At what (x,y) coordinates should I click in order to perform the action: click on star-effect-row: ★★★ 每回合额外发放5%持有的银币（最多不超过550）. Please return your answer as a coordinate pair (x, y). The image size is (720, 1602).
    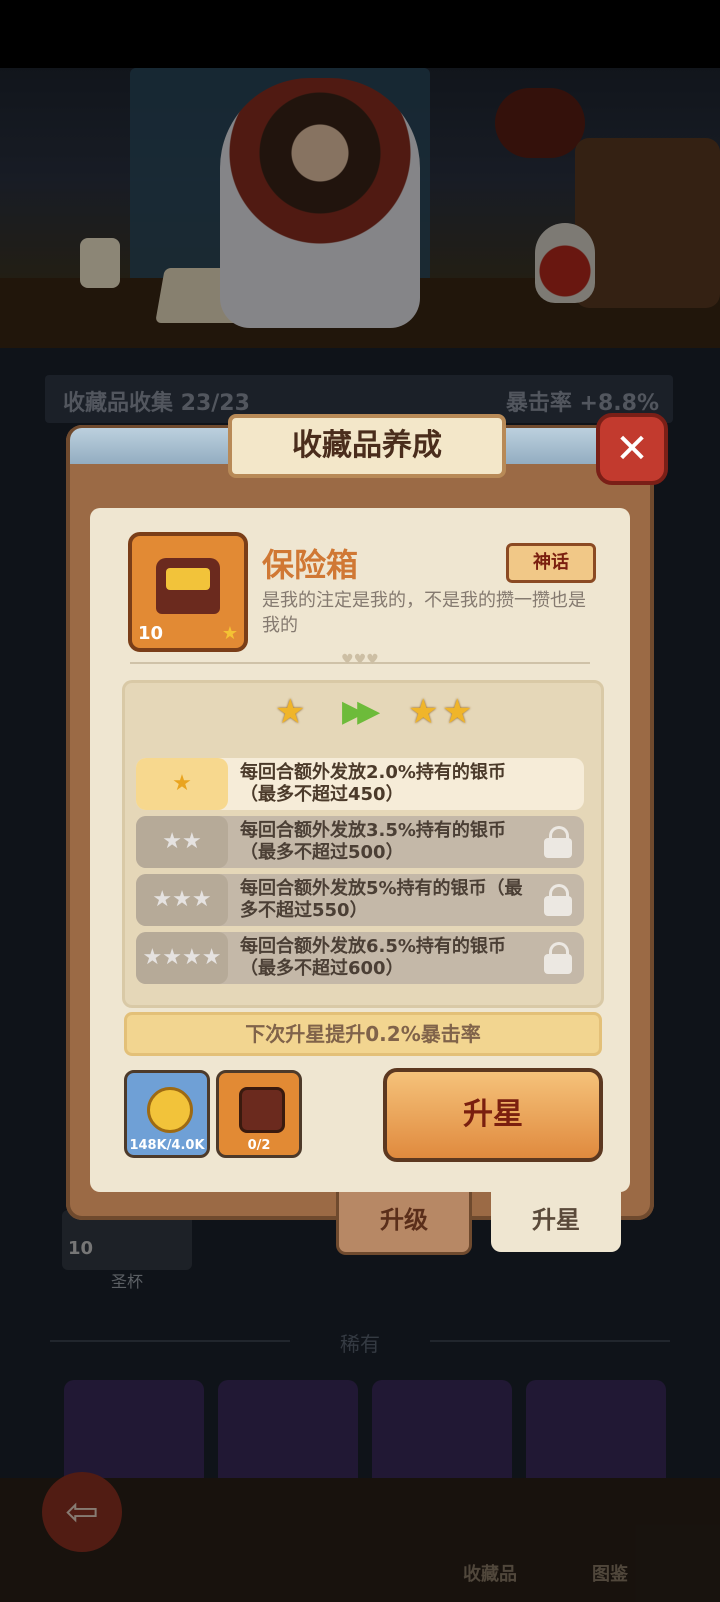
    Looking at the image, I should click on (360, 900).